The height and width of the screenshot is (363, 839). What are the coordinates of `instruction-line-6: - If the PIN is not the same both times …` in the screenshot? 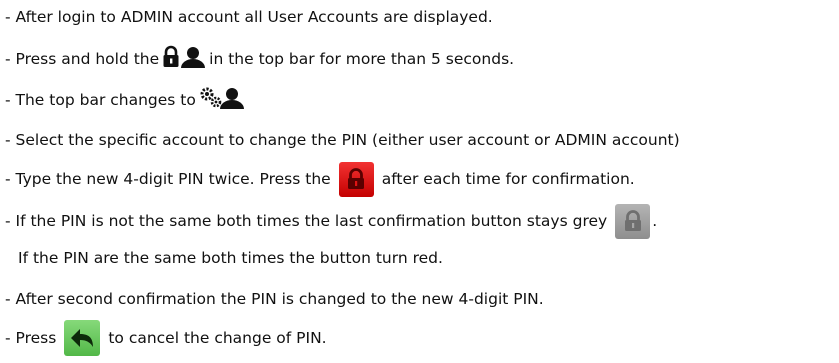 It's located at (331, 221).